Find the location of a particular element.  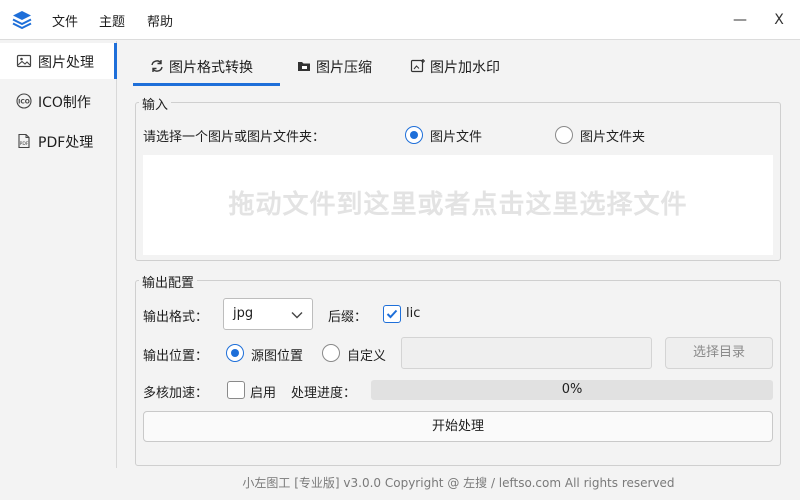

multicore-checkbox is located at coordinates (236, 390).